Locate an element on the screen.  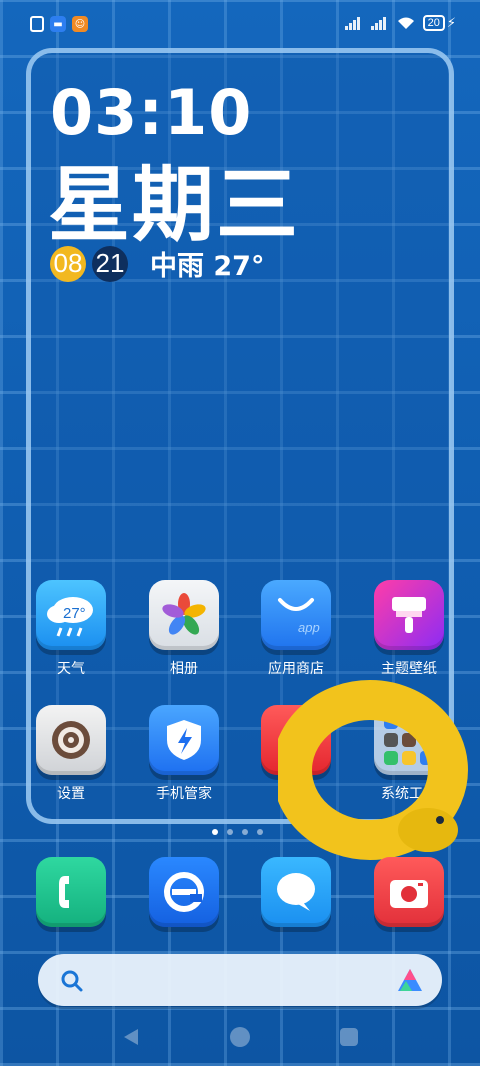
app-weather: 27° 天气 is located at coordinates (71, 629).